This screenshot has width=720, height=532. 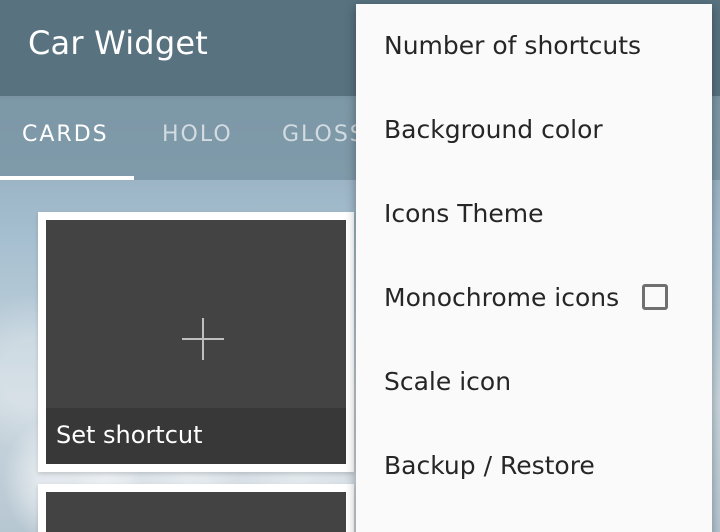 What do you see at coordinates (489, 465) in the screenshot?
I see `menu-item-label: Backup / Restore` at bounding box center [489, 465].